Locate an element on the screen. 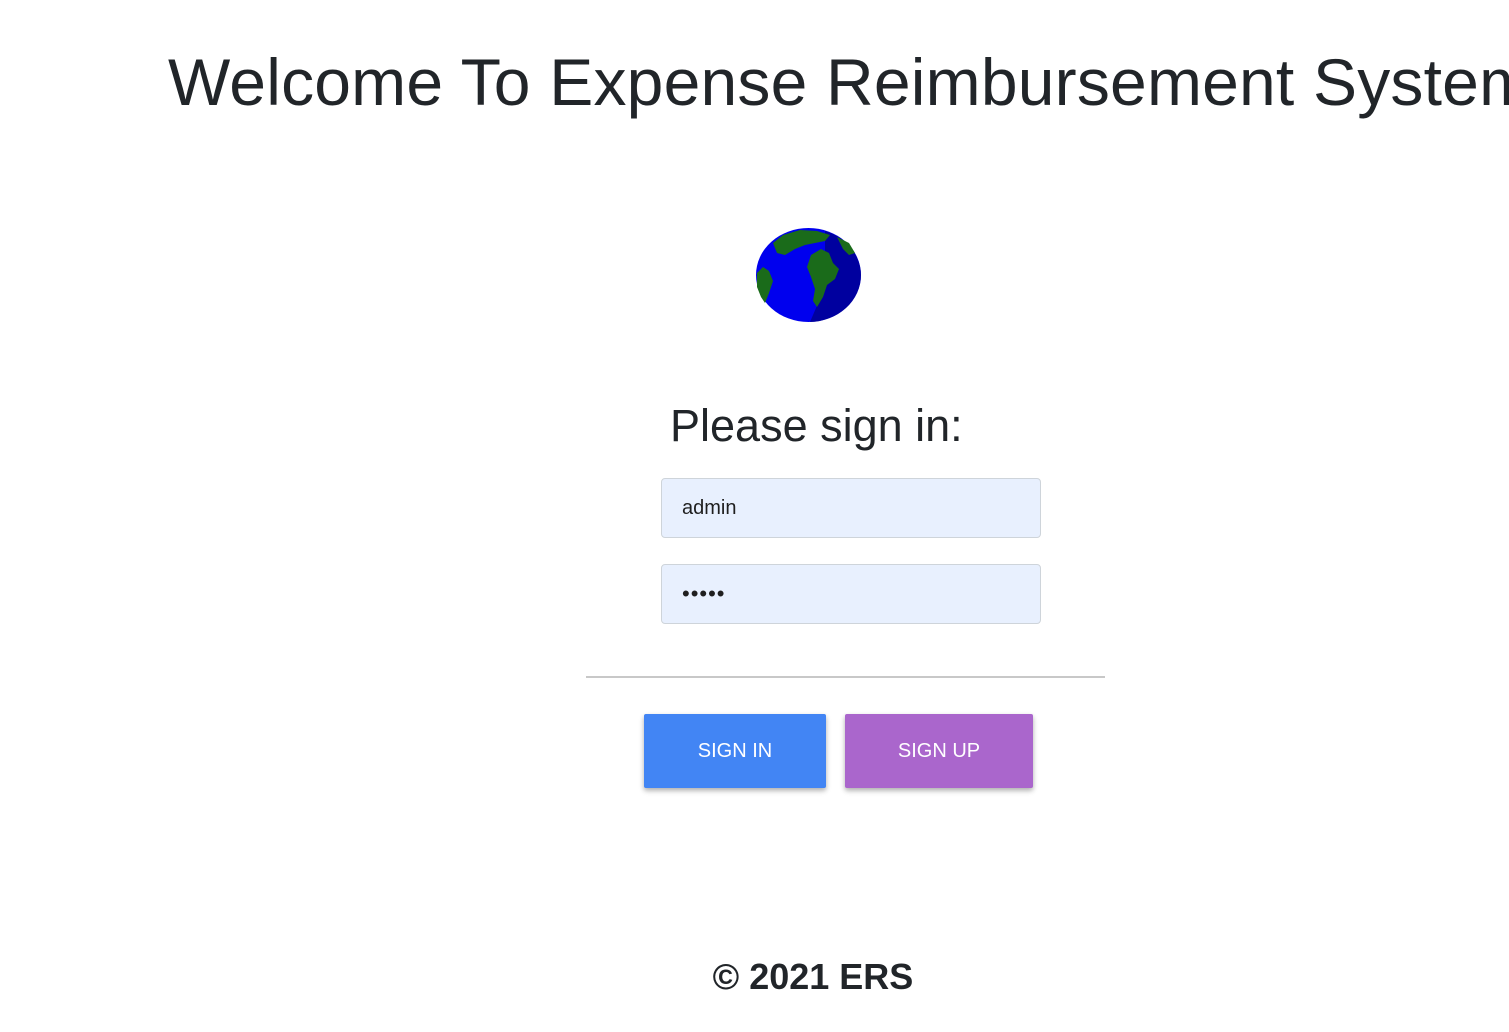  sign-in-button: SIGN IN is located at coordinates (735, 751).